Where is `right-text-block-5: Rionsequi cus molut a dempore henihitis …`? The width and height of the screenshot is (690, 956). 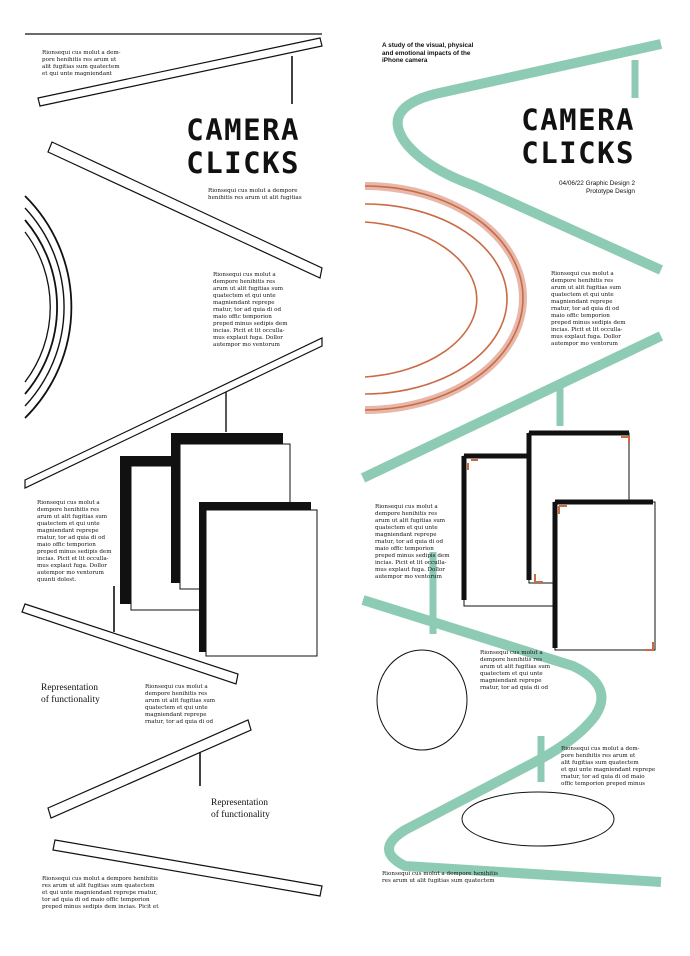
right-text-block-5: Rionsequi cus molut a dempore henihitis … is located at coordinates (440, 877).